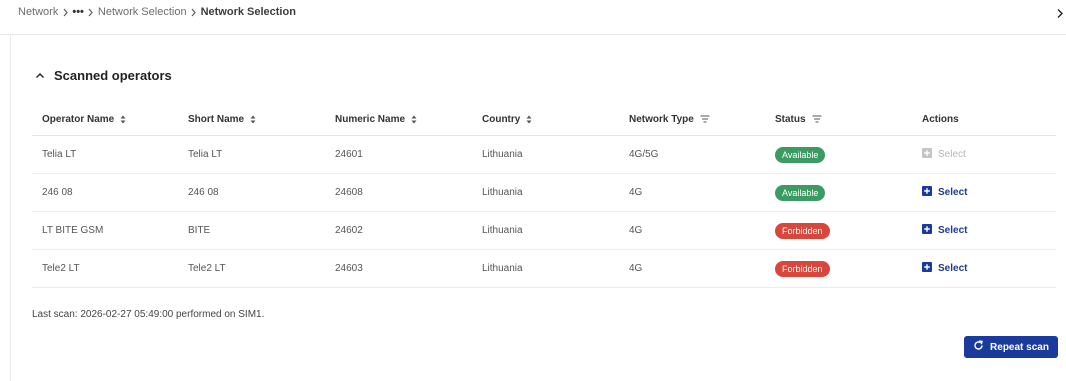  What do you see at coordinates (105, 192) in the screenshot?
I see `cell-operator-name: 246 08` at bounding box center [105, 192].